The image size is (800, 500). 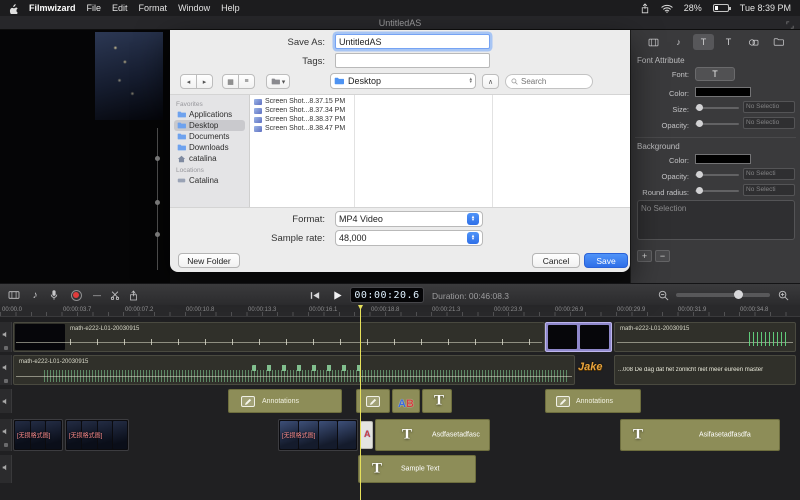 What do you see at coordinates (717, 123) in the screenshot?
I see `opacity-slider` at bounding box center [717, 123].